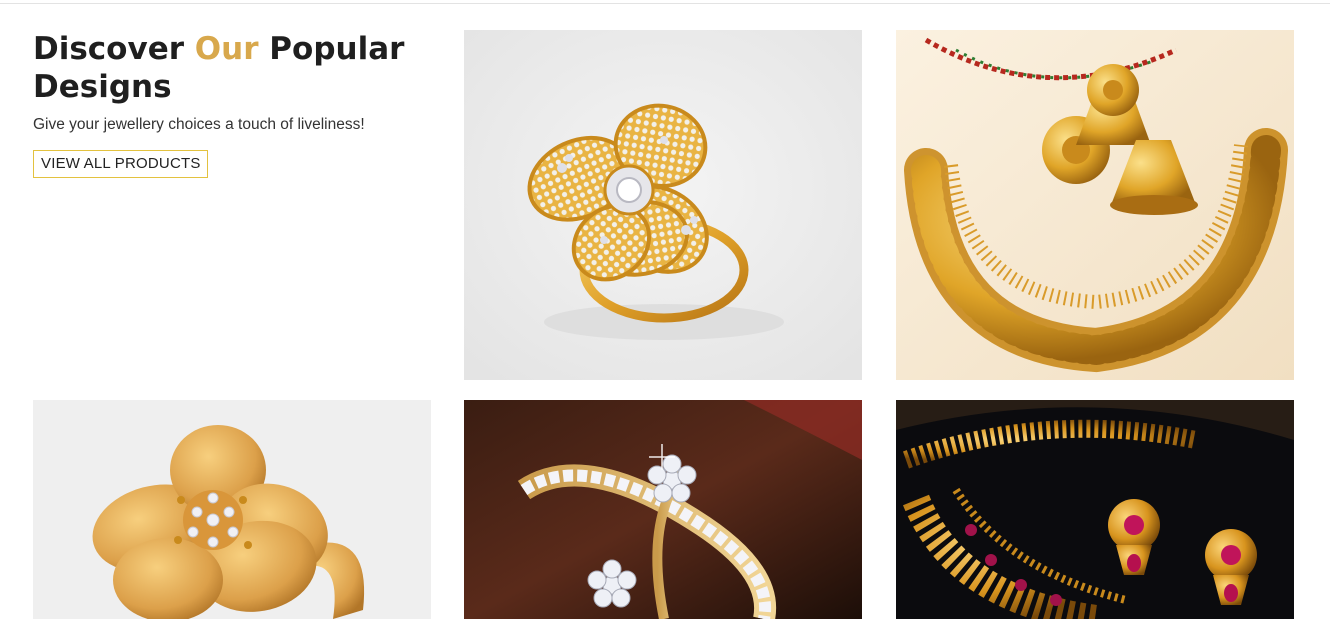  I want to click on heading-text: Discover, so click(114, 49).